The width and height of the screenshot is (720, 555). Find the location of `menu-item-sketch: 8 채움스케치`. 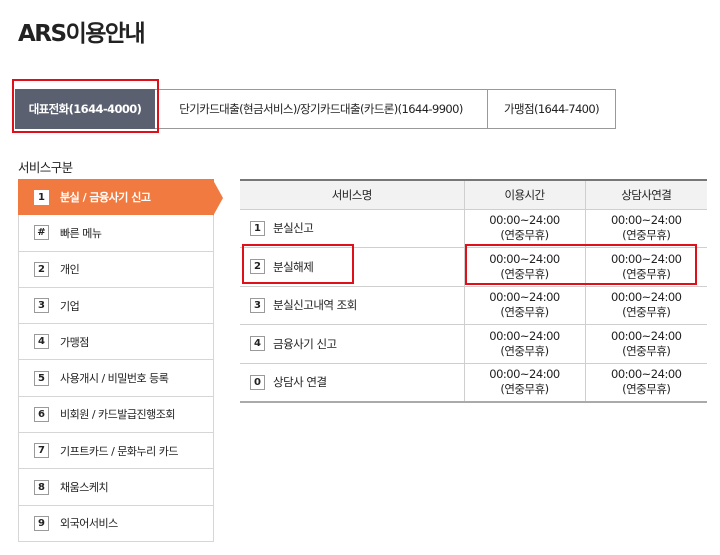

menu-item-sketch: 8 채움스케치 is located at coordinates (116, 487).